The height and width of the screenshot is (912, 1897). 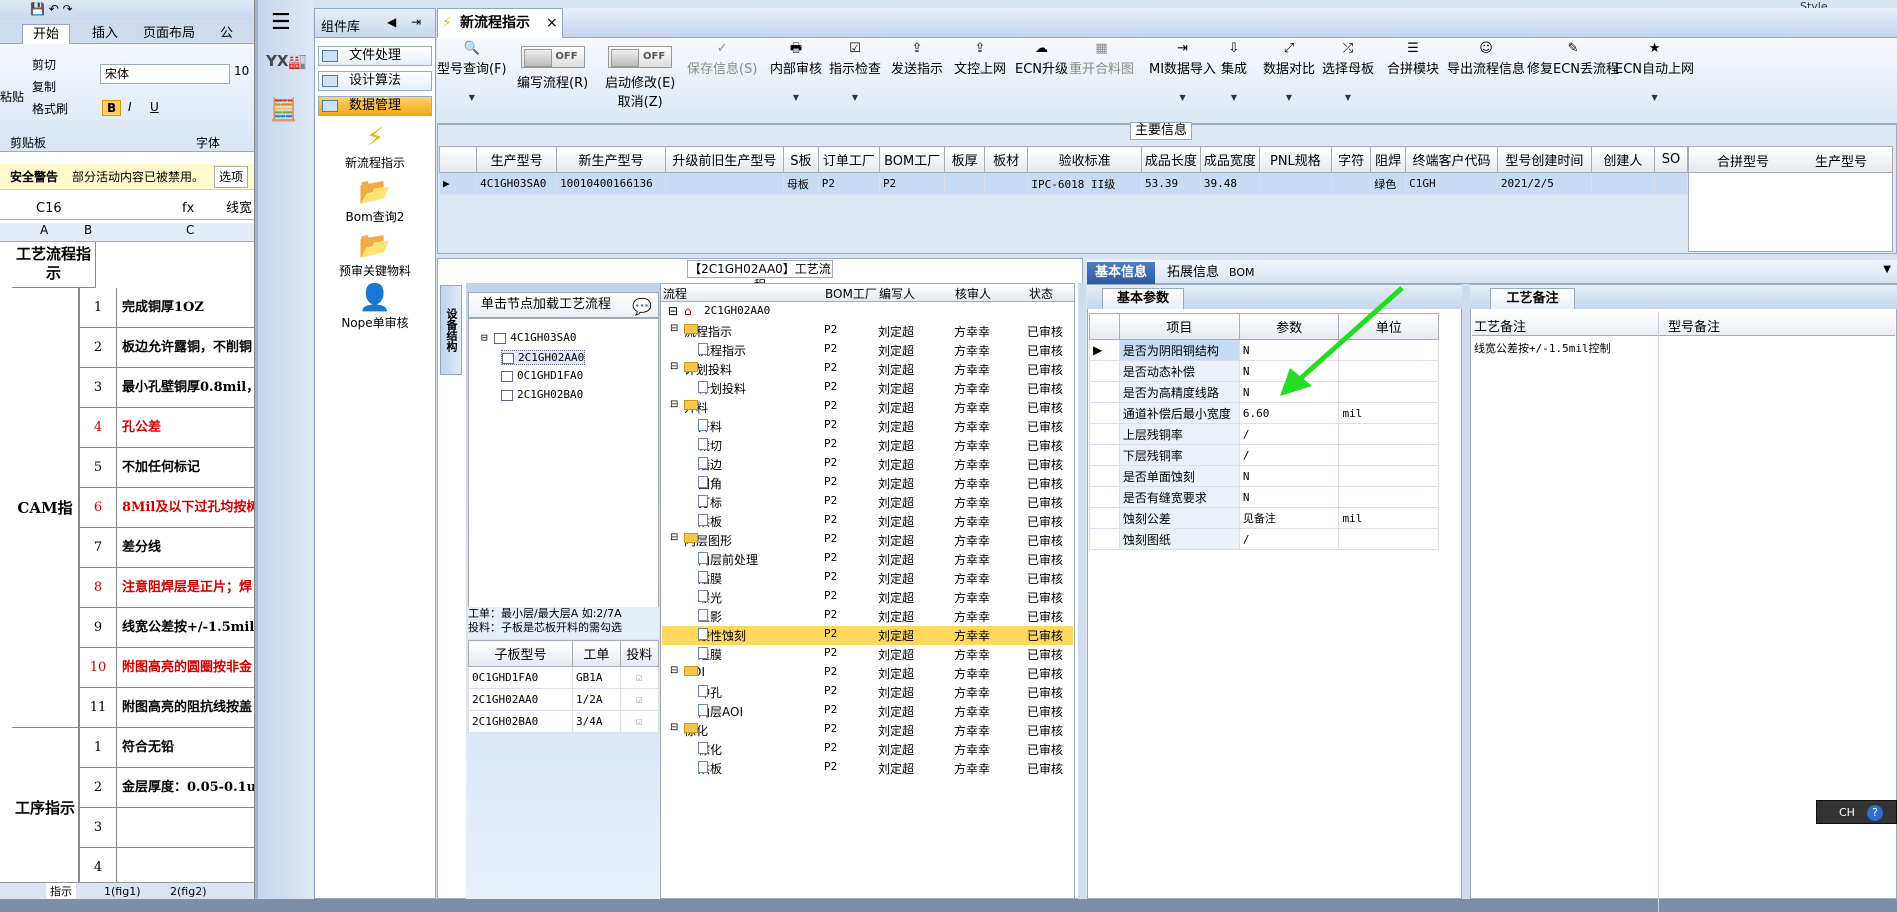 I want to click on splitter, so click(x=1082, y=591).